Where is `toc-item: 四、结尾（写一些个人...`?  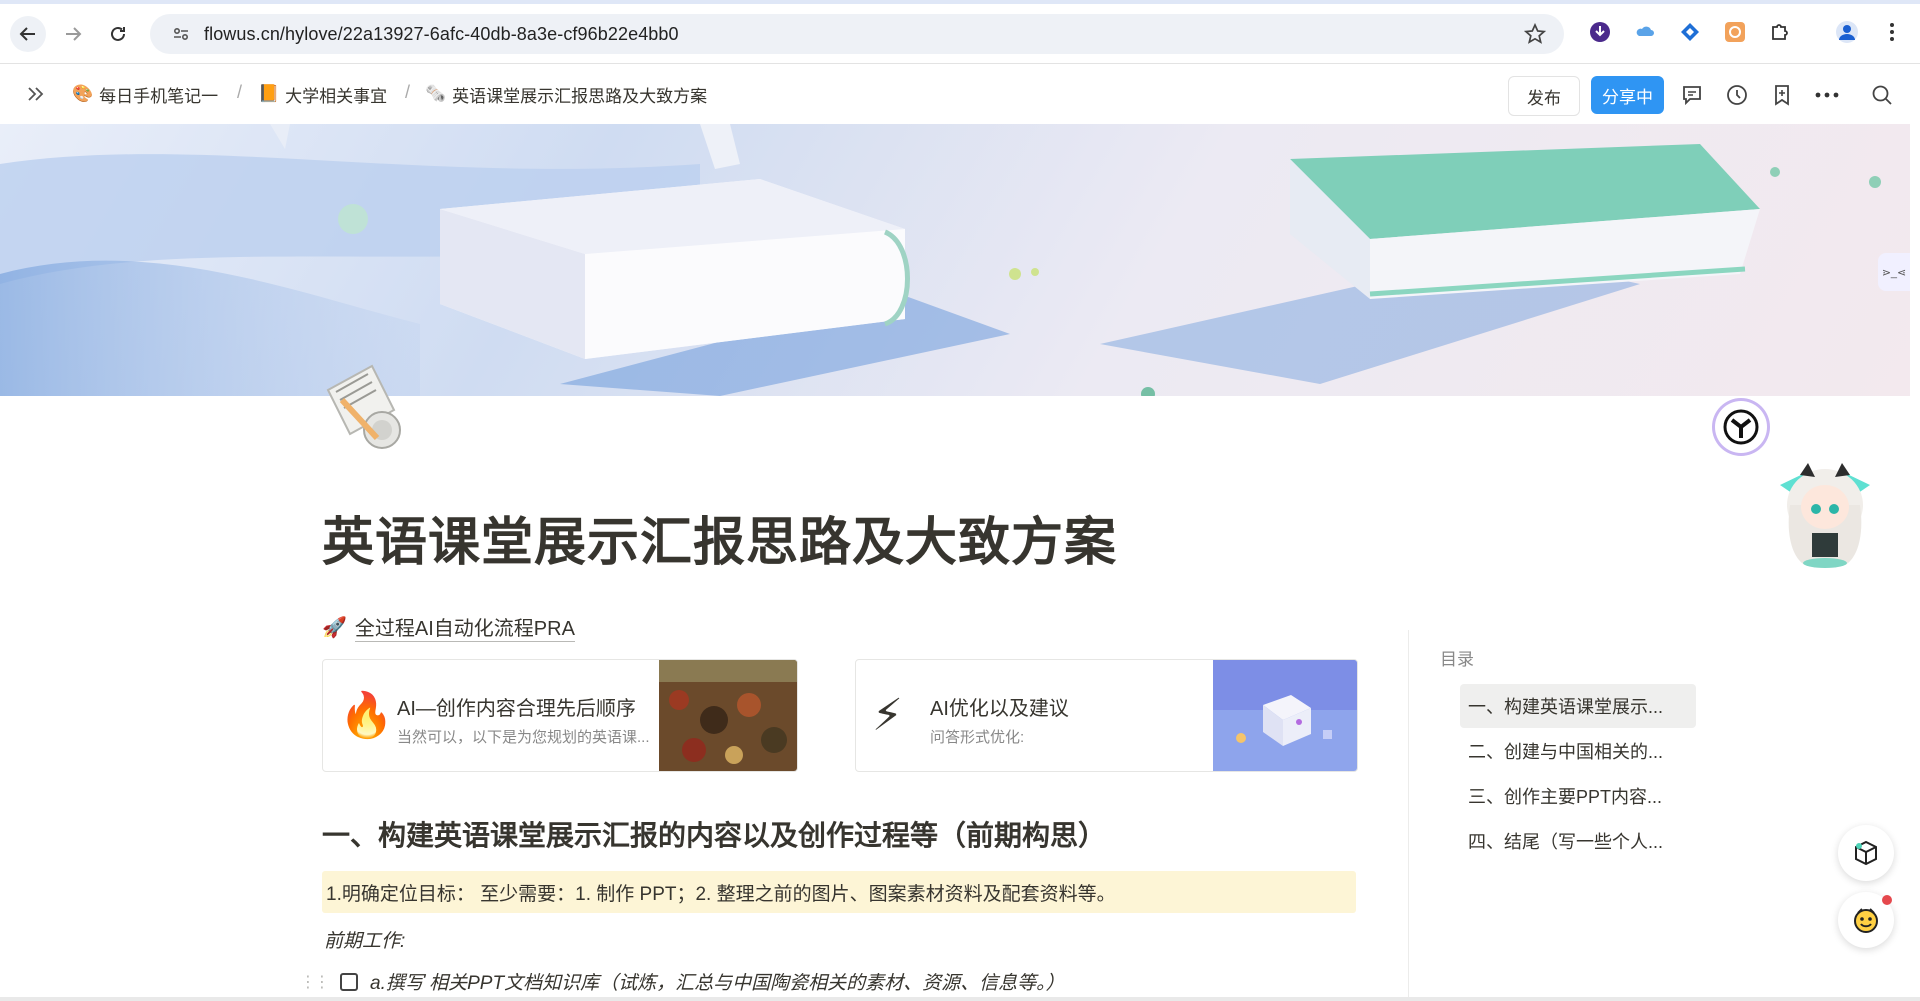 toc-item: 四、结尾（写一些个人... is located at coordinates (1578, 841).